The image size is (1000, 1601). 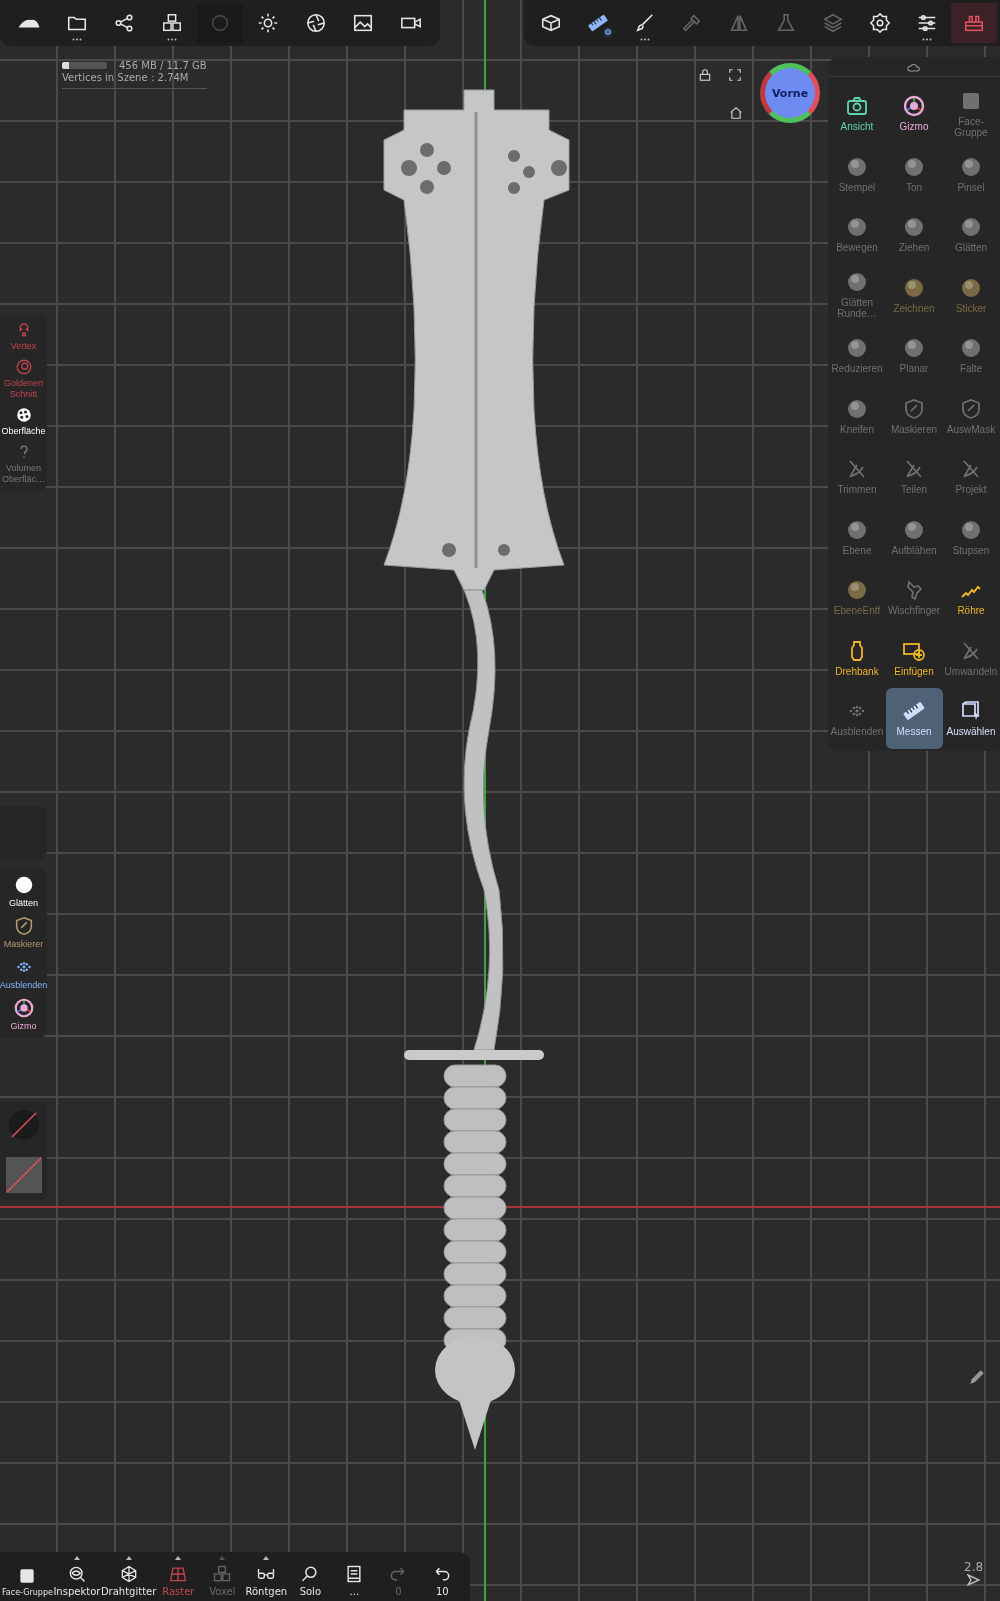 I want to click on gear-badge-icon, so click(x=608, y=32).